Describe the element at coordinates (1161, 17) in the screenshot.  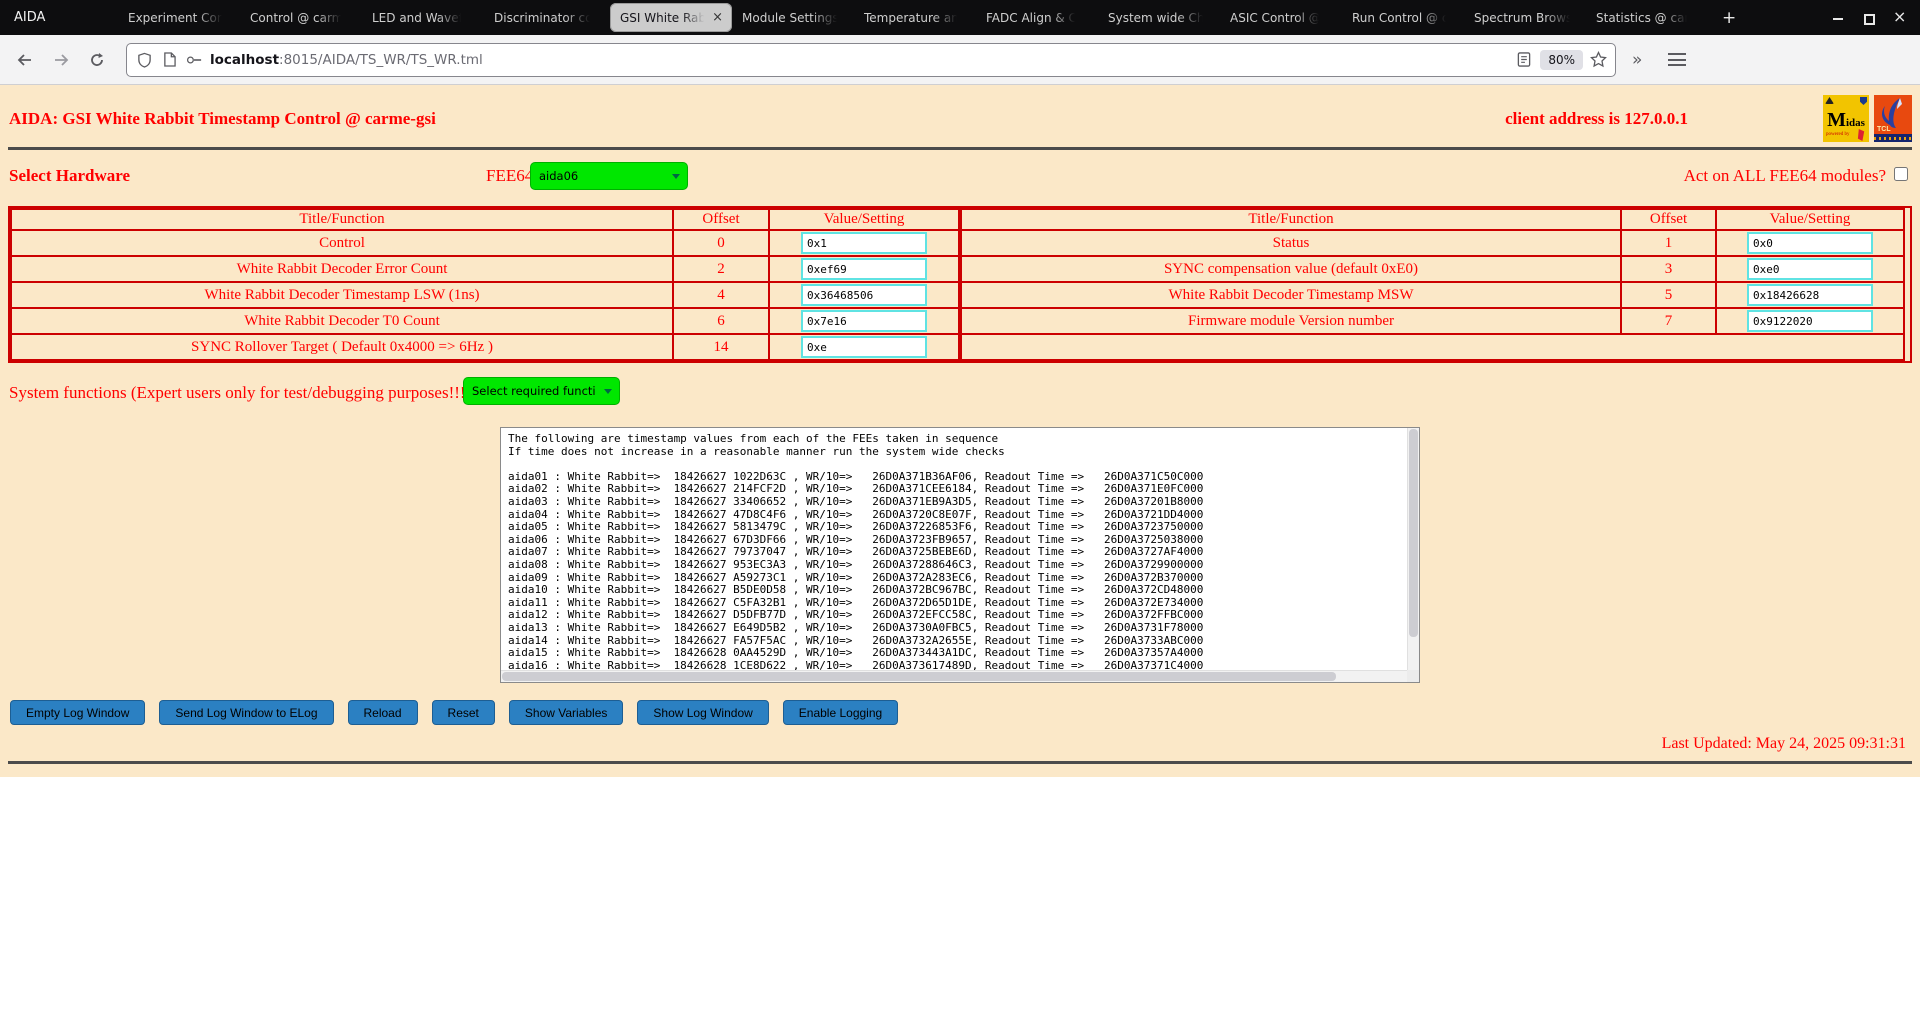
I see `tab-system-wide-checks: System wide Ch` at that location.